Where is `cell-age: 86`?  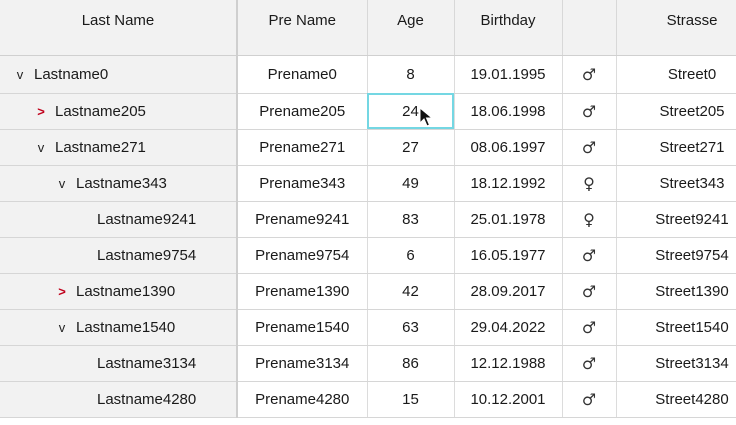
cell-age: 86 is located at coordinates (411, 363).